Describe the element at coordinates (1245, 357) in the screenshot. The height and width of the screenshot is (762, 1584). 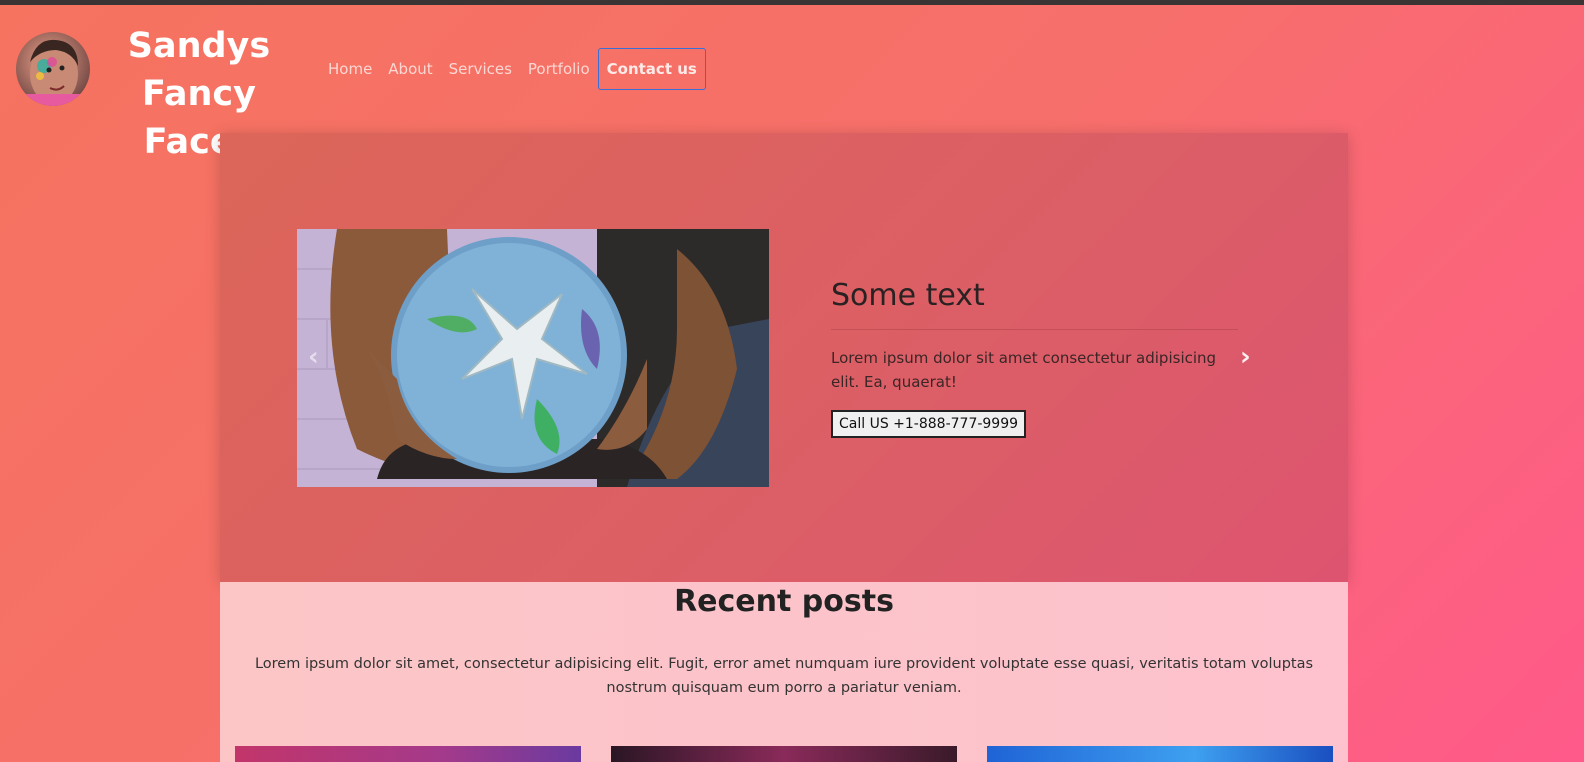
I see `carousel-next-icon: ›` at that location.